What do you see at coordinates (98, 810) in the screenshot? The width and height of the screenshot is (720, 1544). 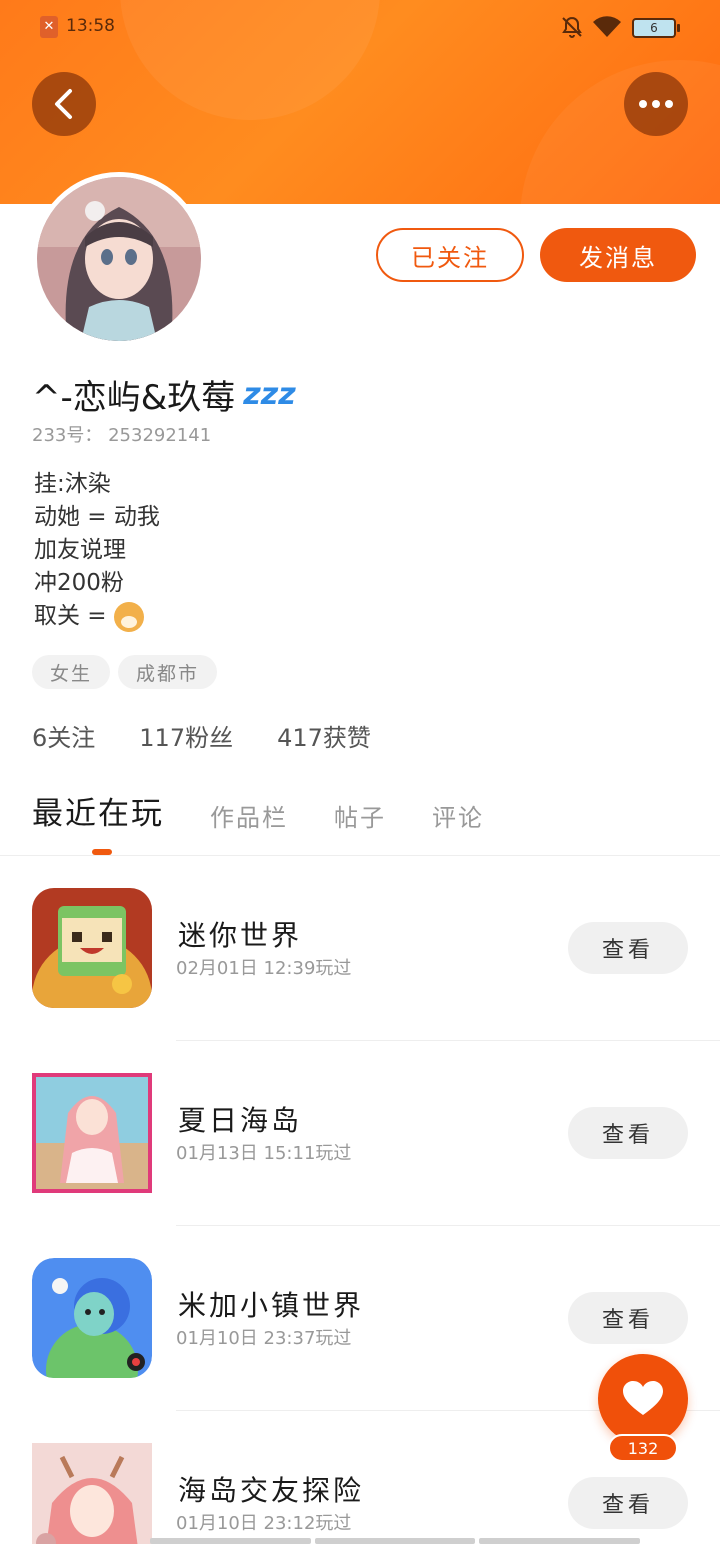 I see `tab-recently-played: 最近在玩` at bounding box center [98, 810].